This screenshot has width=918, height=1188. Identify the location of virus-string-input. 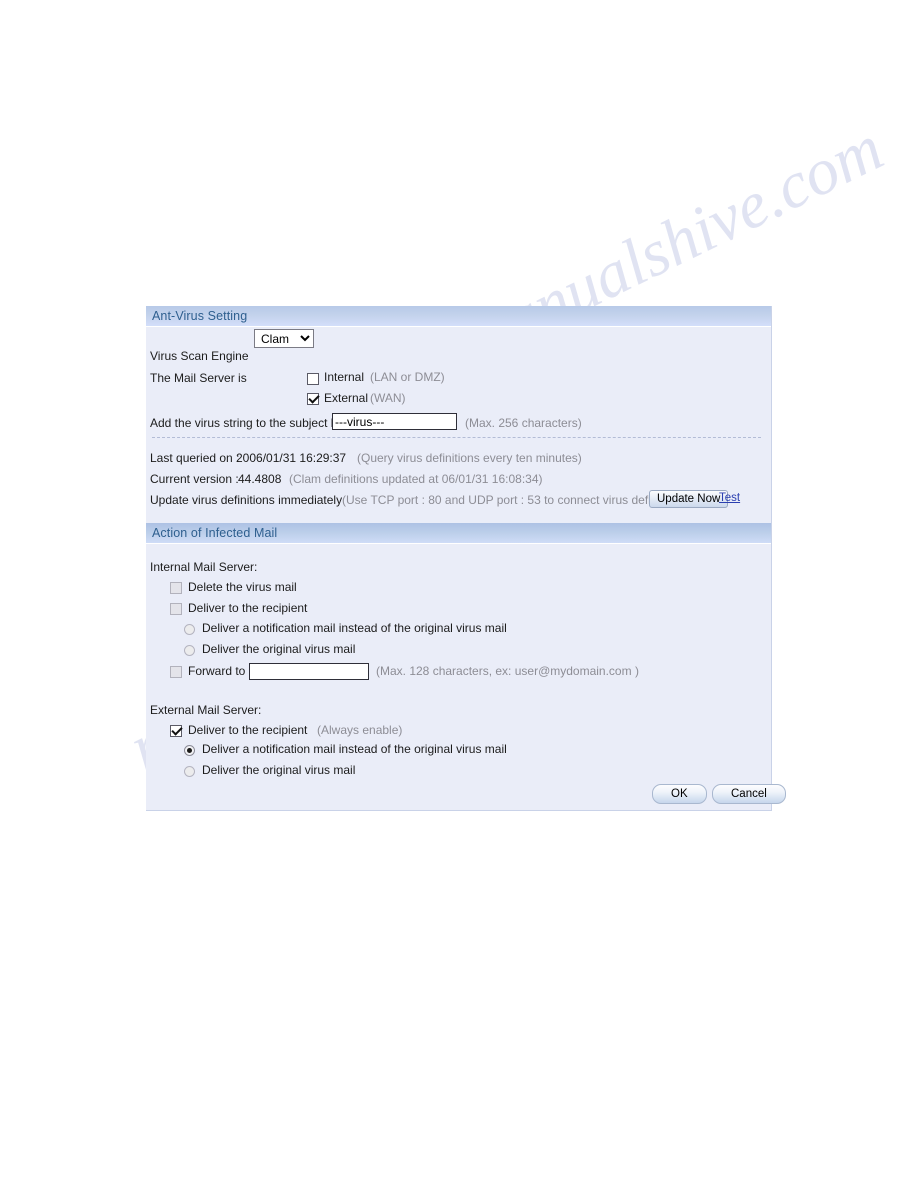
(394, 421).